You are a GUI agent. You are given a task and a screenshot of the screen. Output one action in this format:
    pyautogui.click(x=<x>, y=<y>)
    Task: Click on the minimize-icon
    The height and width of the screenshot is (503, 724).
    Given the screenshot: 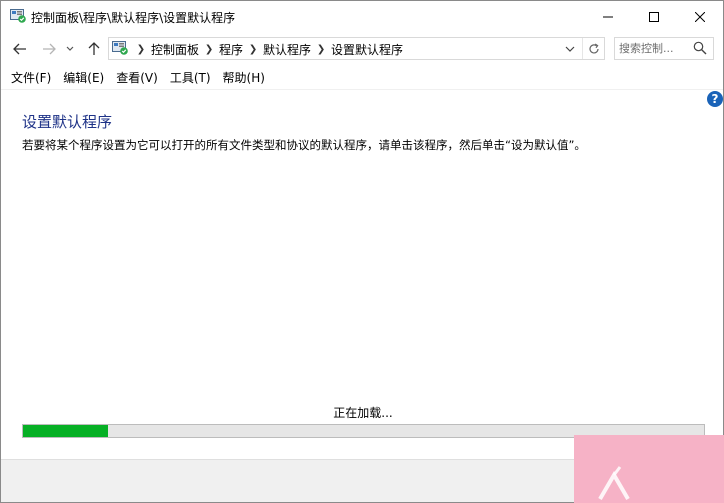 What is the action you would take?
    pyautogui.click(x=608, y=16)
    